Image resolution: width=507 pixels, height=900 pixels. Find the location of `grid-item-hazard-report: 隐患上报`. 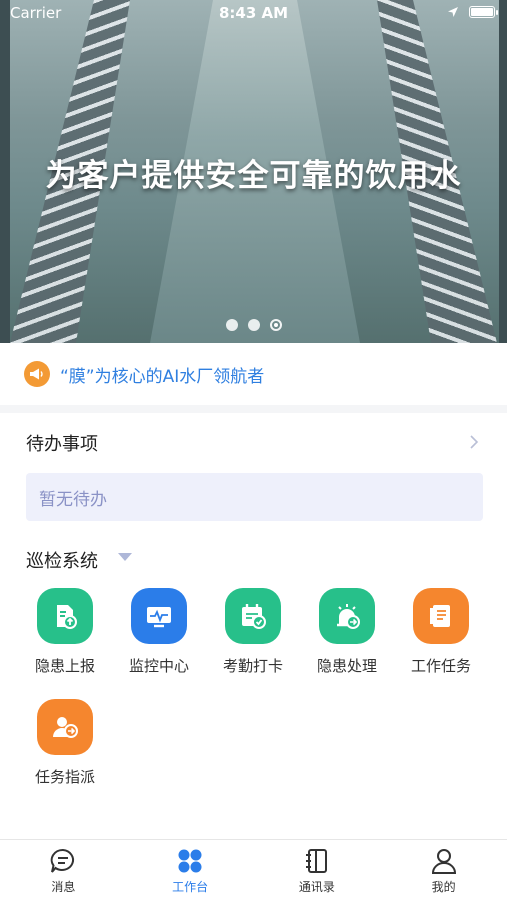

grid-item-hazard-report: 隐患上报 is located at coordinates (65, 632).